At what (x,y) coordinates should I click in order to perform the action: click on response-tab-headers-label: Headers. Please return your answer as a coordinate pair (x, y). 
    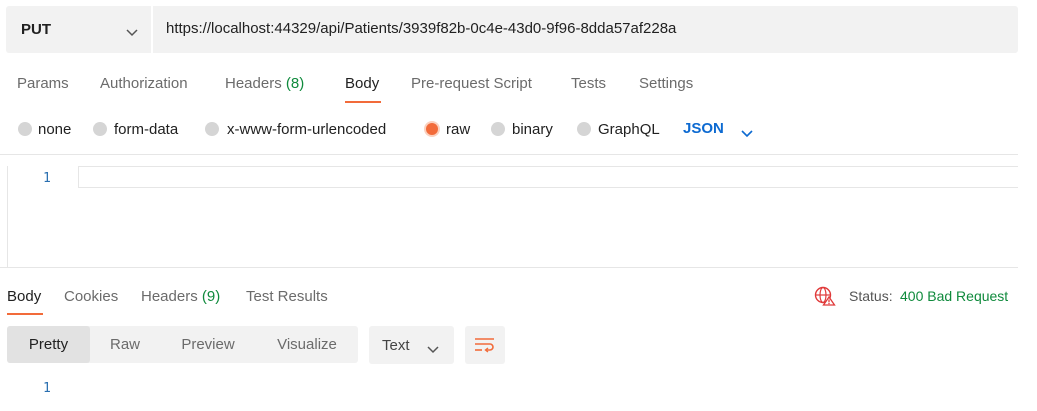
    Looking at the image, I should click on (169, 296).